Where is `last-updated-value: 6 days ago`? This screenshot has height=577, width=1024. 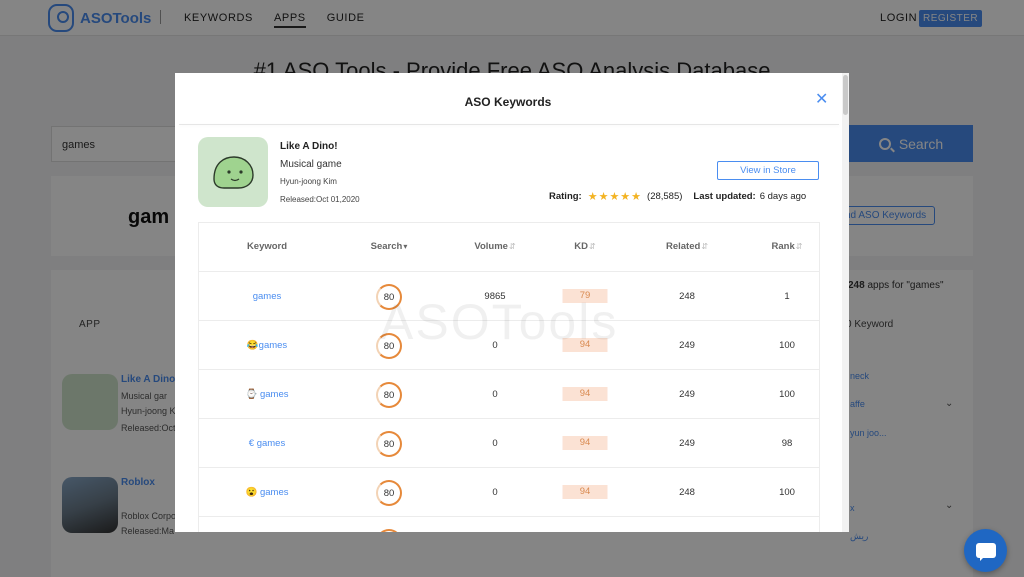 last-updated-value: 6 days ago is located at coordinates (783, 196).